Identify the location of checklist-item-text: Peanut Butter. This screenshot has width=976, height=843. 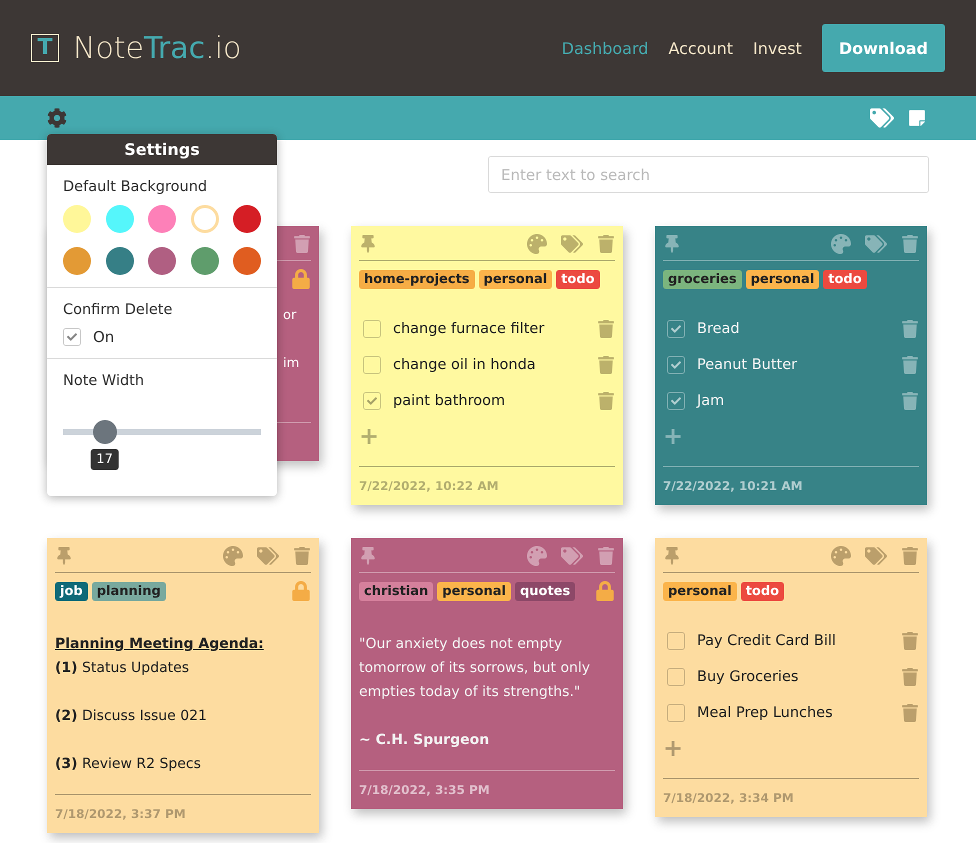
(747, 365).